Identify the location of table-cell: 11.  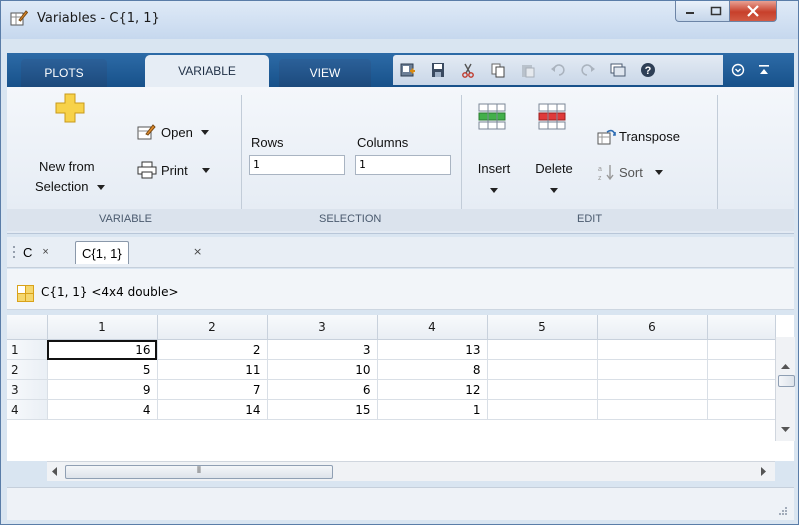
(212, 369).